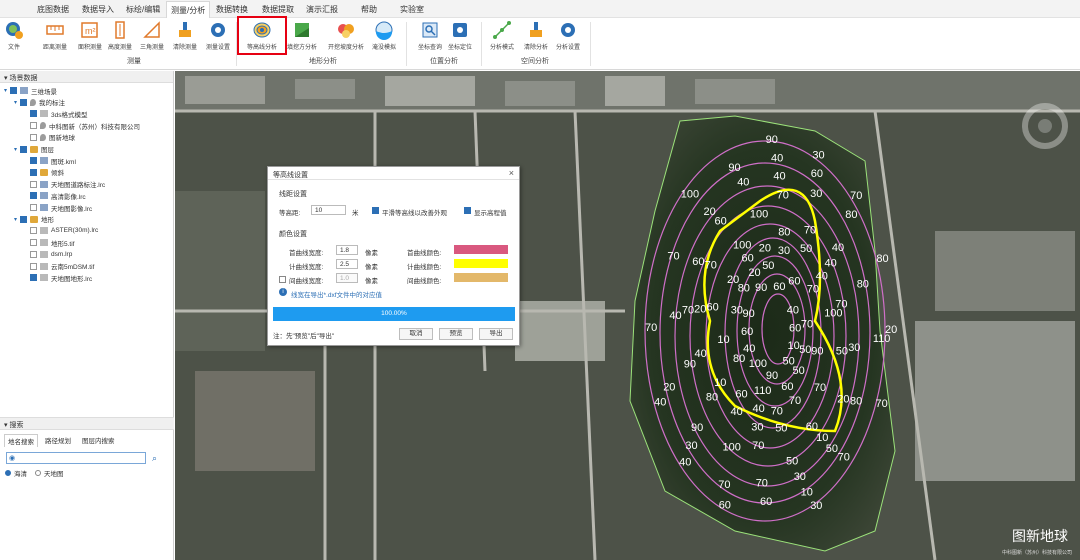  Describe the element at coordinates (1045, 126) in the screenshot. I see `navigation-compass-icon` at that location.